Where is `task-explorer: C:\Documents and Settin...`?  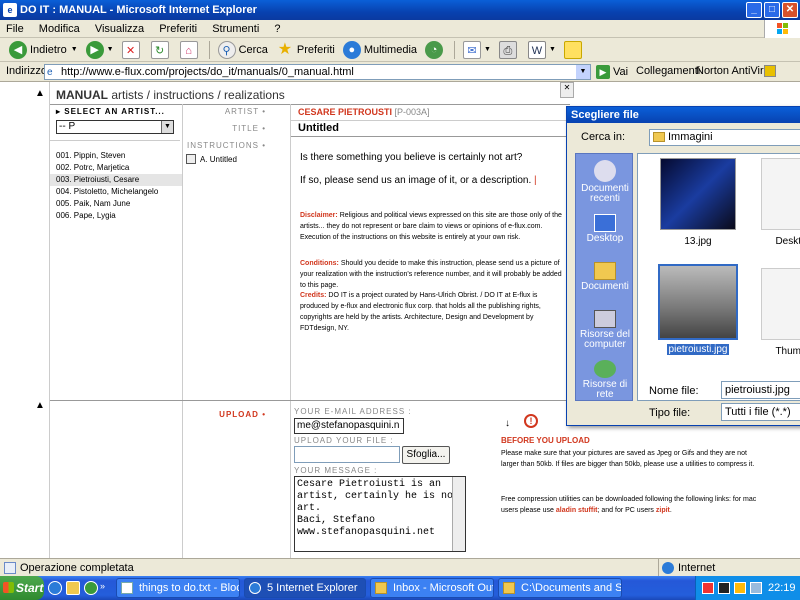
task-explorer: C:\Documents and Settin... is located at coordinates (560, 588).